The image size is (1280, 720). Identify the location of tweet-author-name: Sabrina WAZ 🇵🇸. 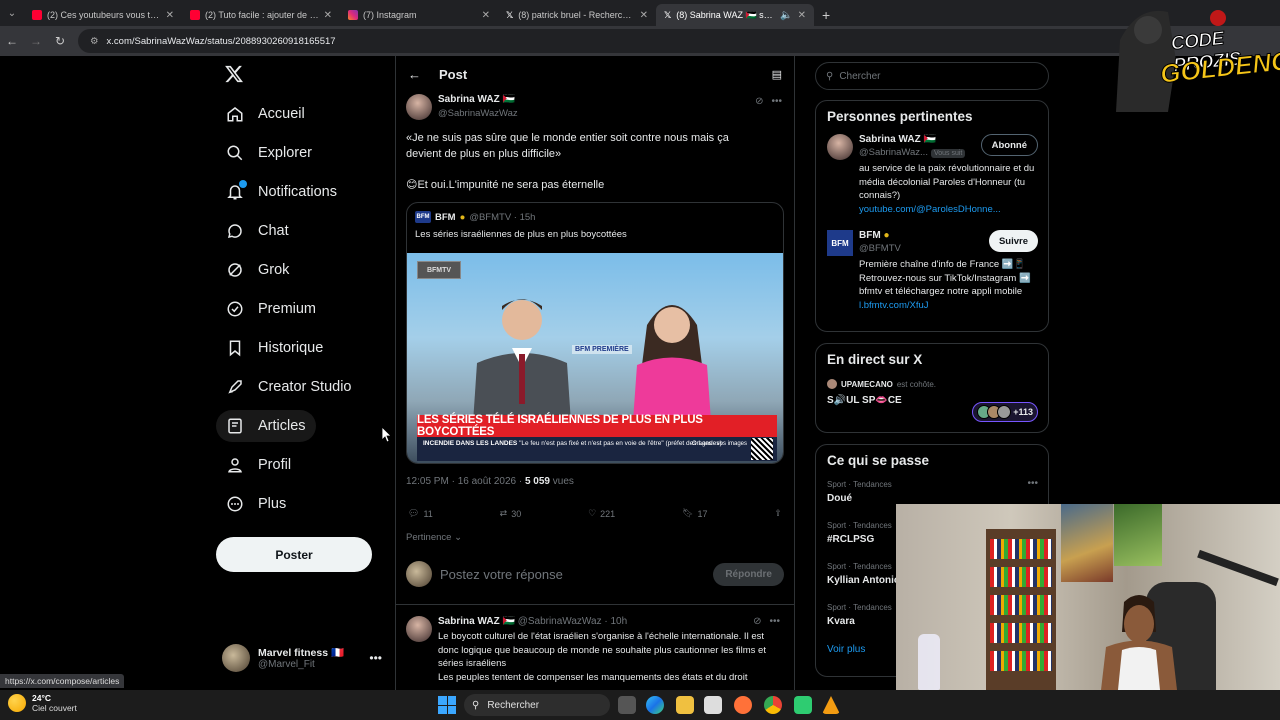
(476, 99).